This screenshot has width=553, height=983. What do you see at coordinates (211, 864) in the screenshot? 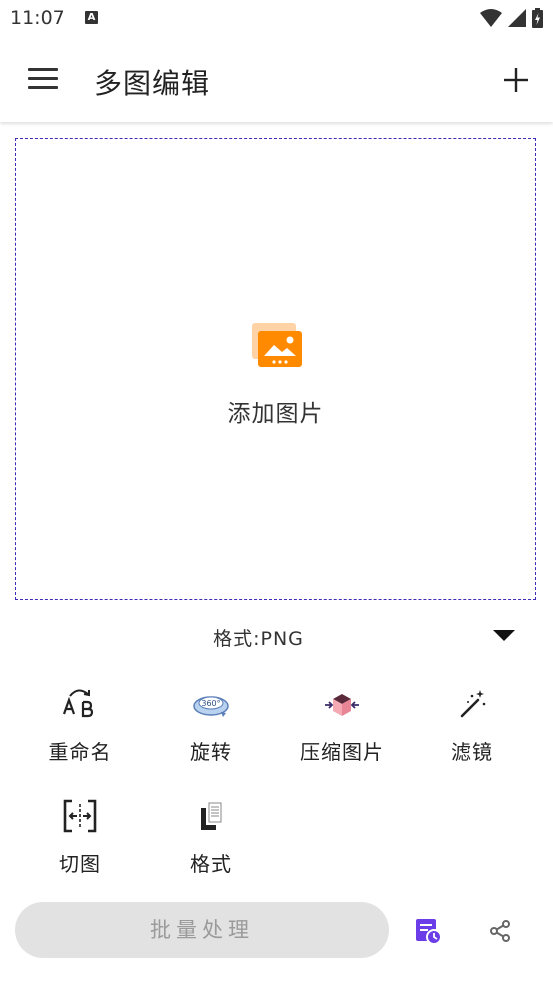
I see `tool-label: 格式` at bounding box center [211, 864].